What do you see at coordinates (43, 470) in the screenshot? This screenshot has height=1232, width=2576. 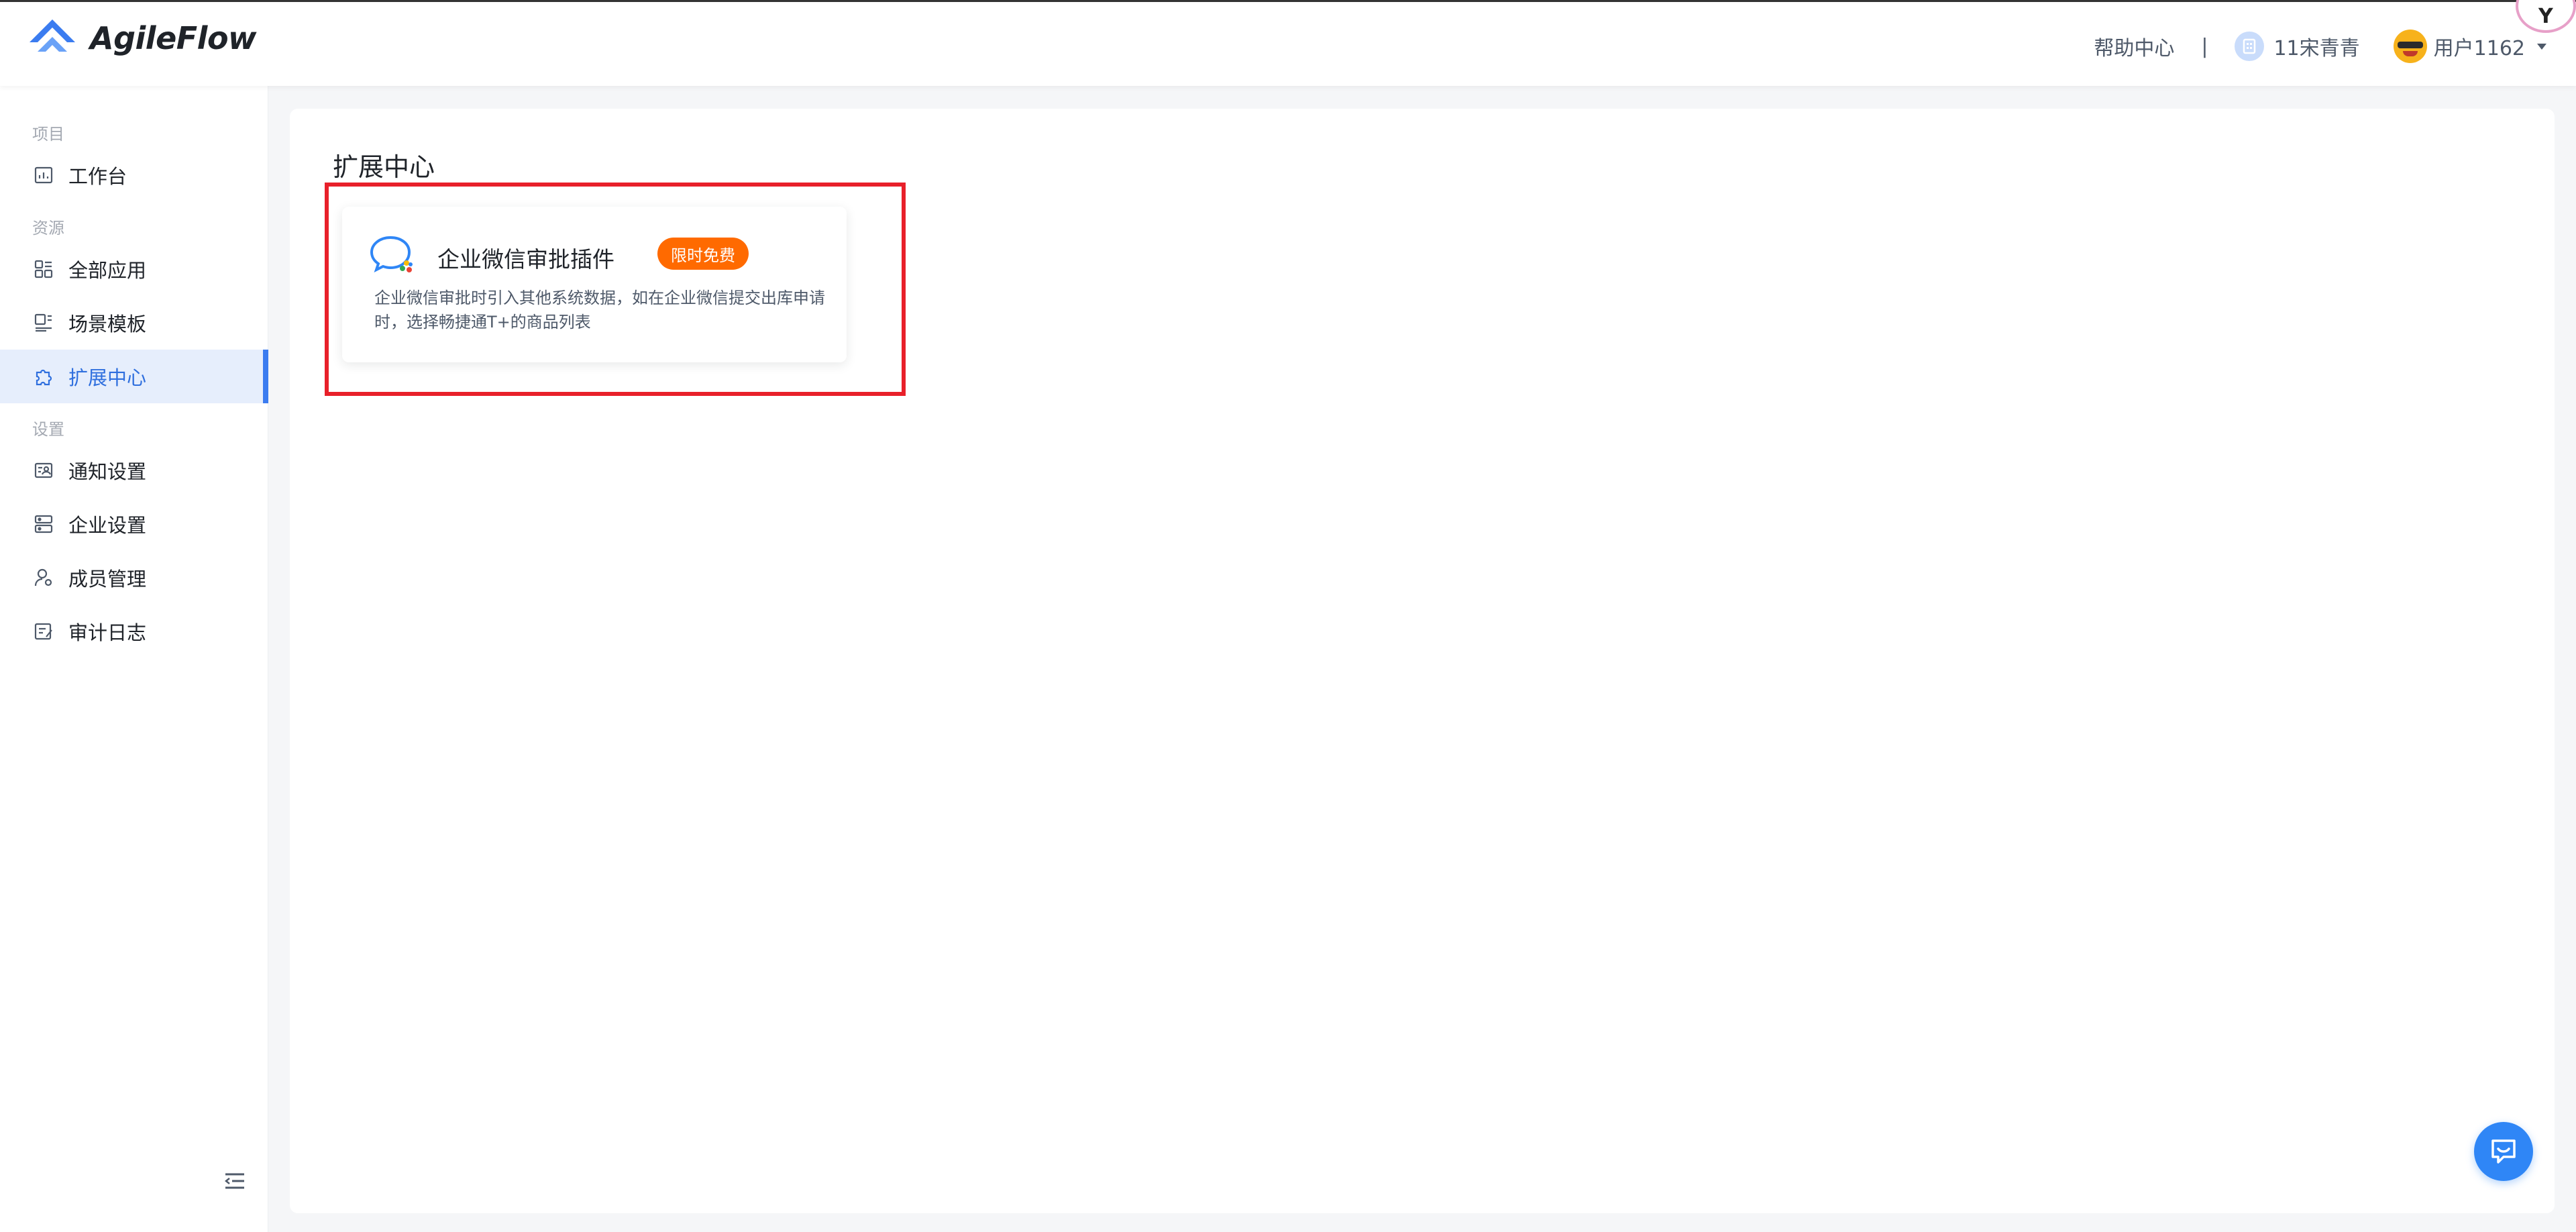 I see `notification-settings-icon` at bounding box center [43, 470].